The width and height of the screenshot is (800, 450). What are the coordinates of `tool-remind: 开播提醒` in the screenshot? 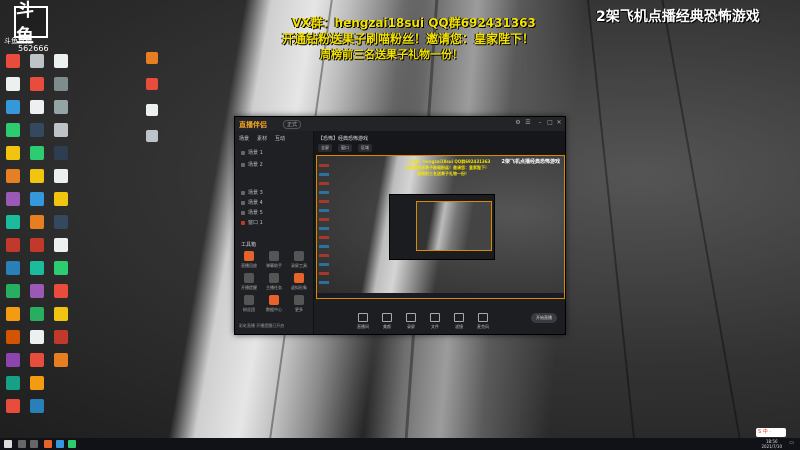 It's located at (249, 282).